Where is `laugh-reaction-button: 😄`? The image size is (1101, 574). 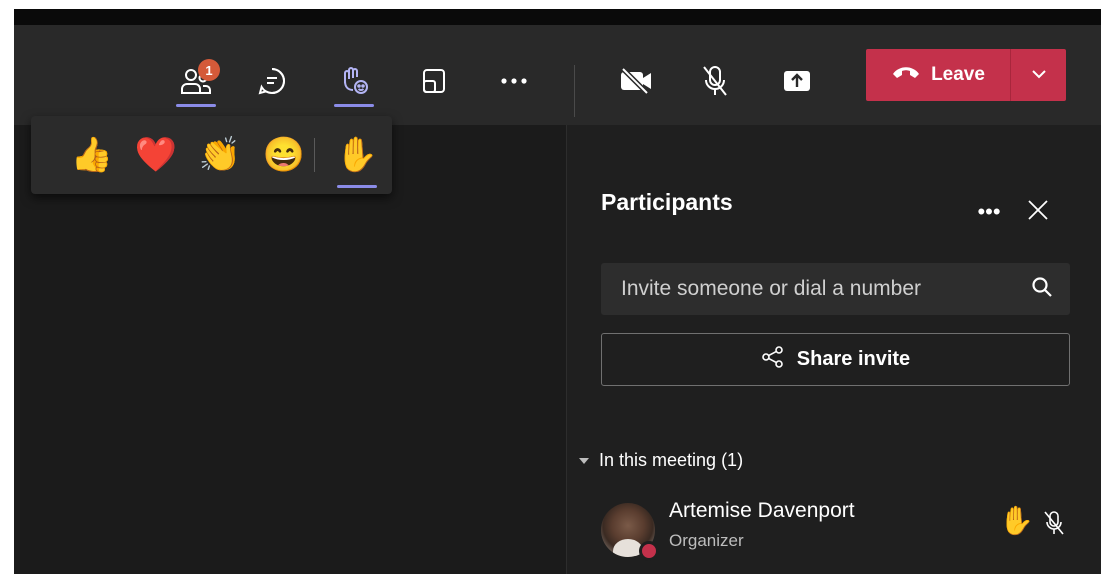 laugh-reaction-button: 😄 is located at coordinates (284, 155).